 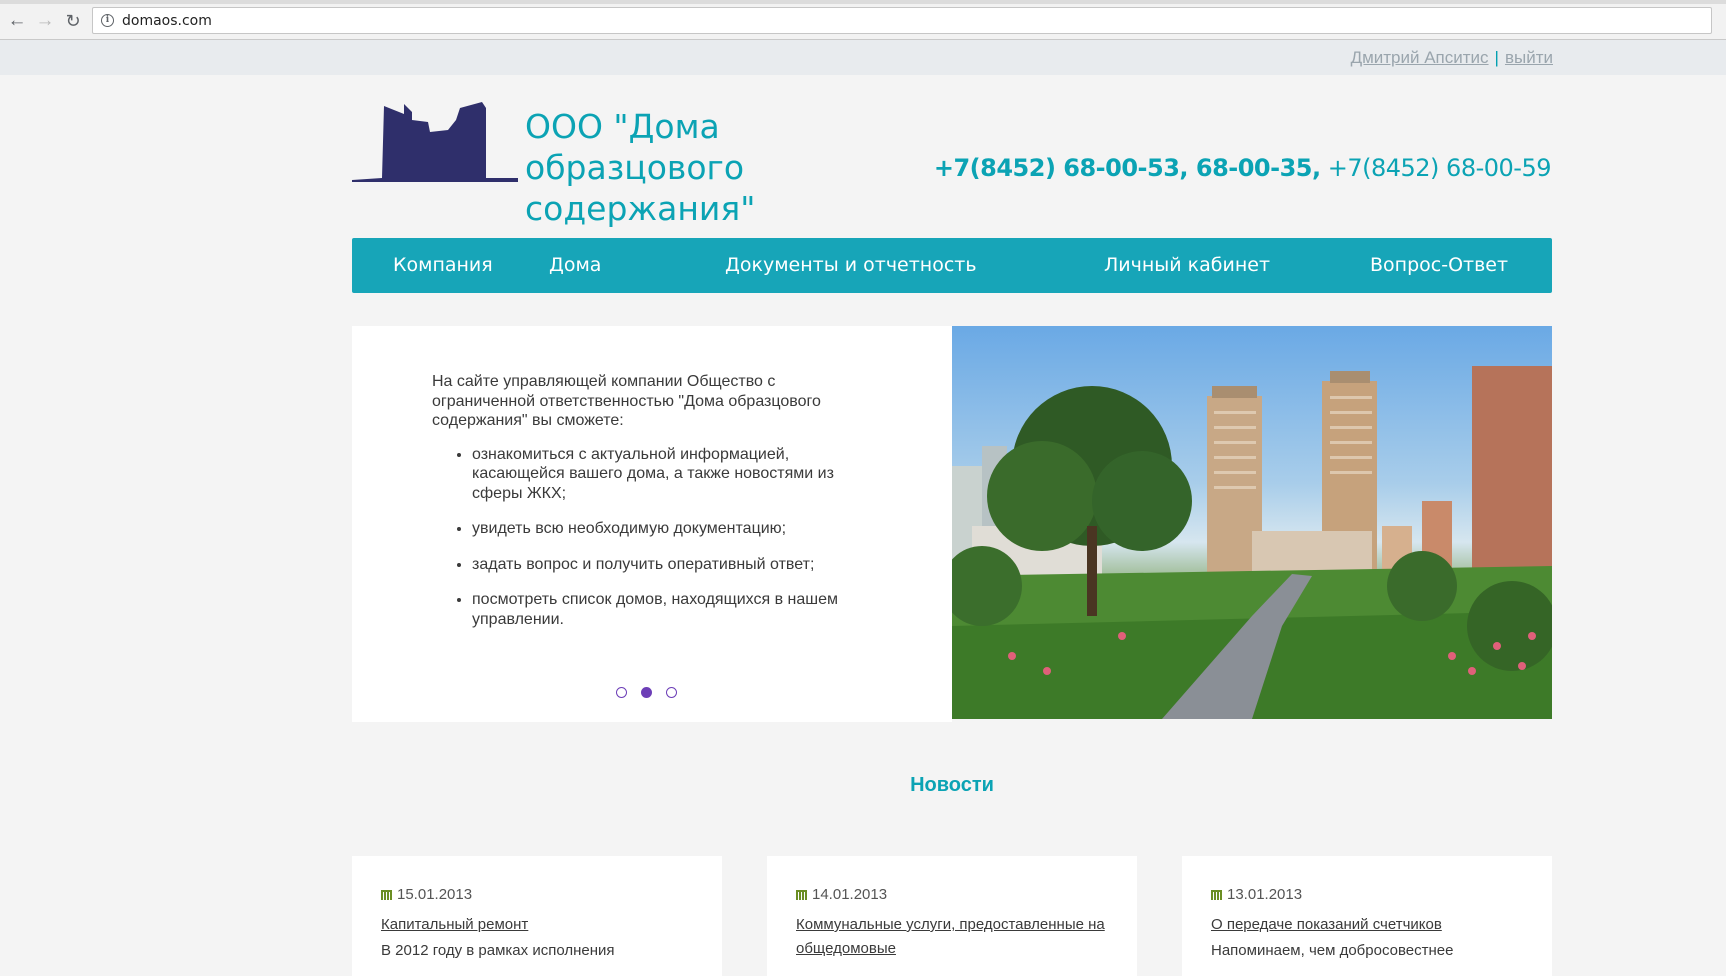 What do you see at coordinates (435, 141) in the screenshot?
I see `logo-buildings-icon` at bounding box center [435, 141].